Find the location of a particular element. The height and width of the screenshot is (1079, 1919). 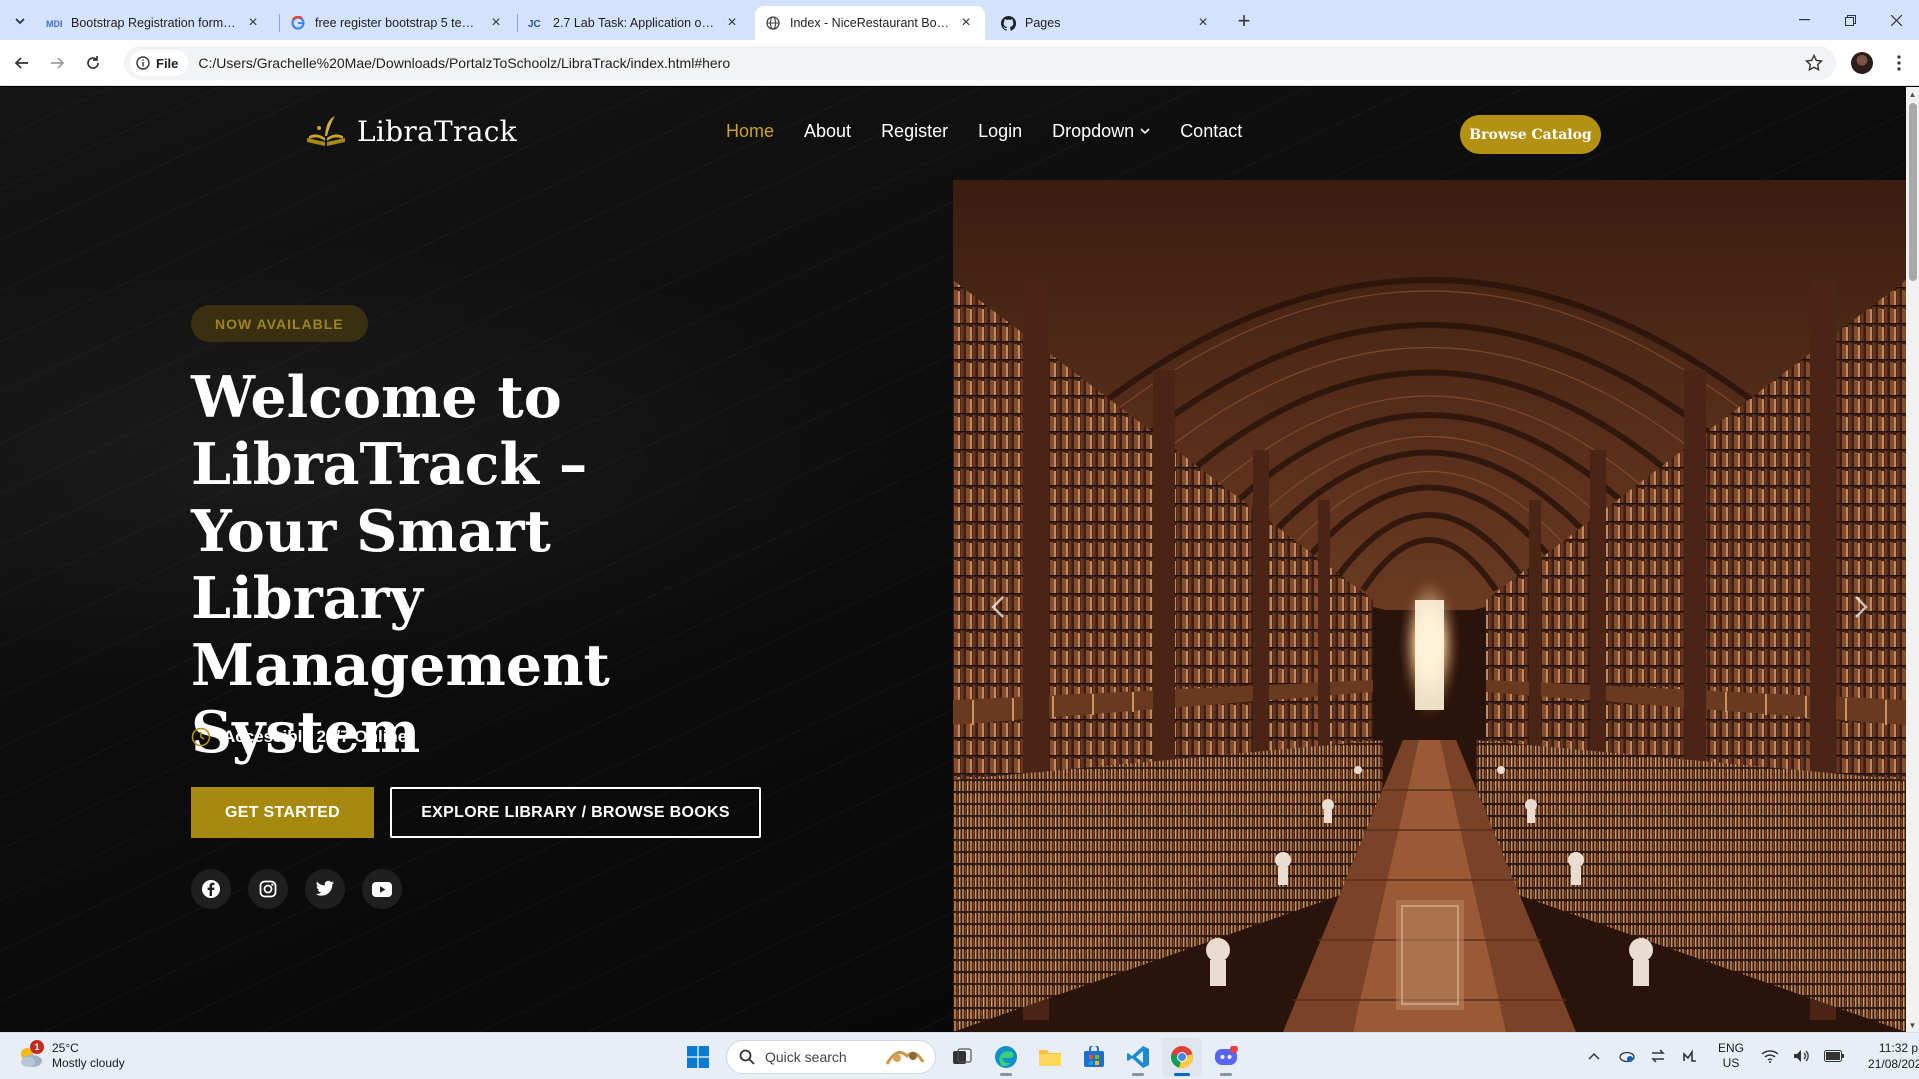

carousel-next-button is located at coordinates (1861, 607).